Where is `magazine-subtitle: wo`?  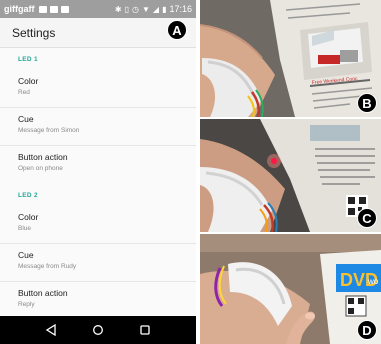 magazine-subtitle: wo is located at coordinates (373, 281).